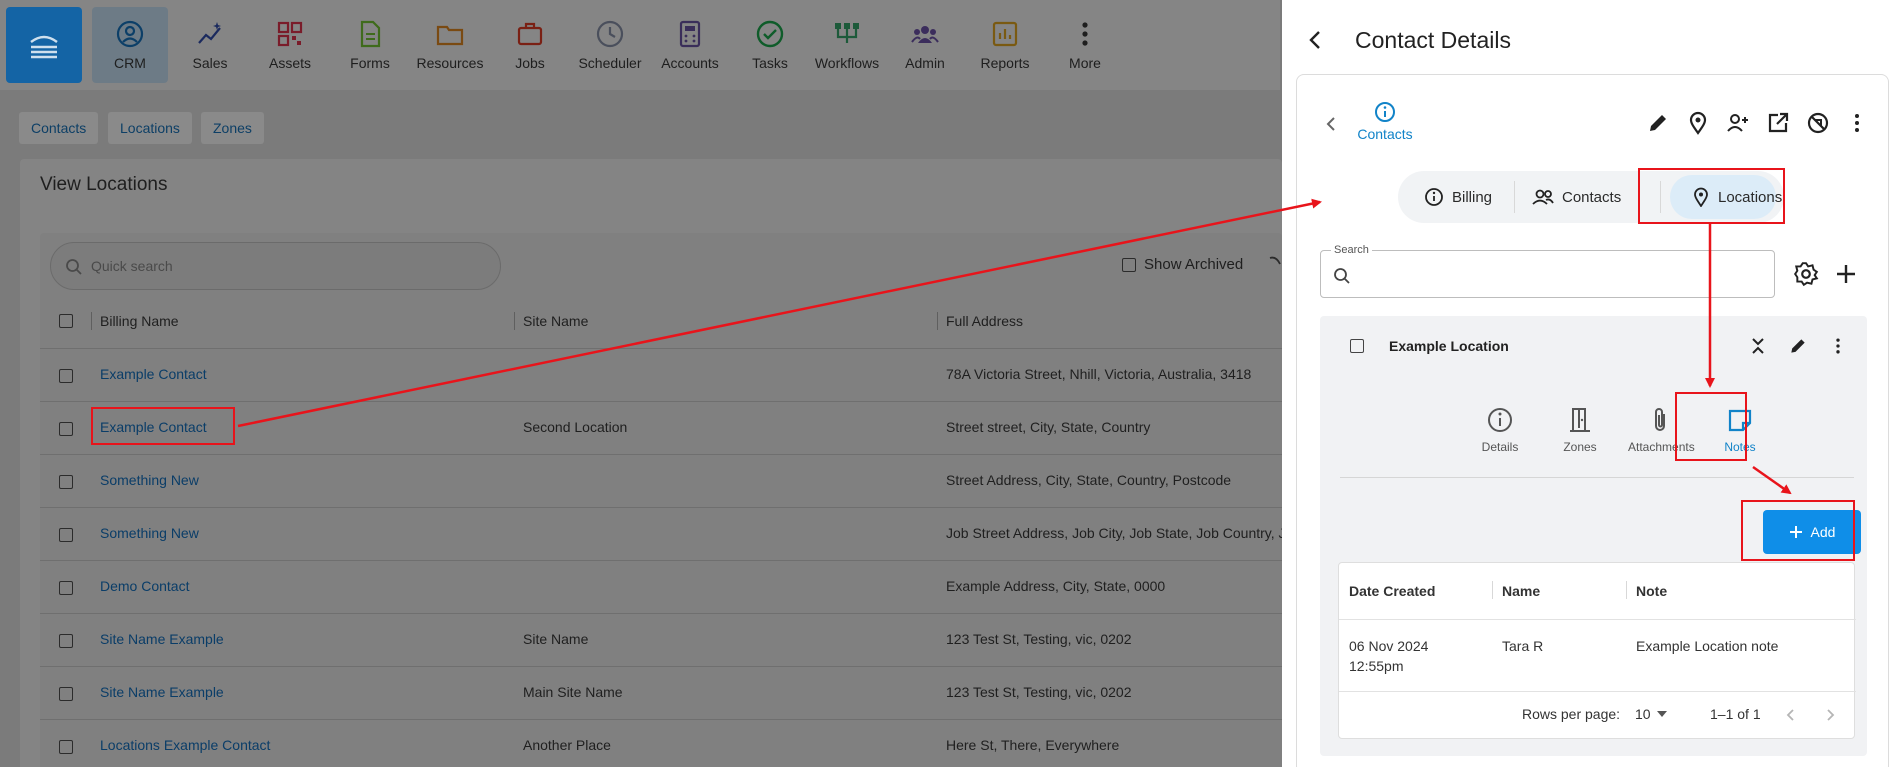  I want to click on nav-crm: CRM, so click(130, 45).